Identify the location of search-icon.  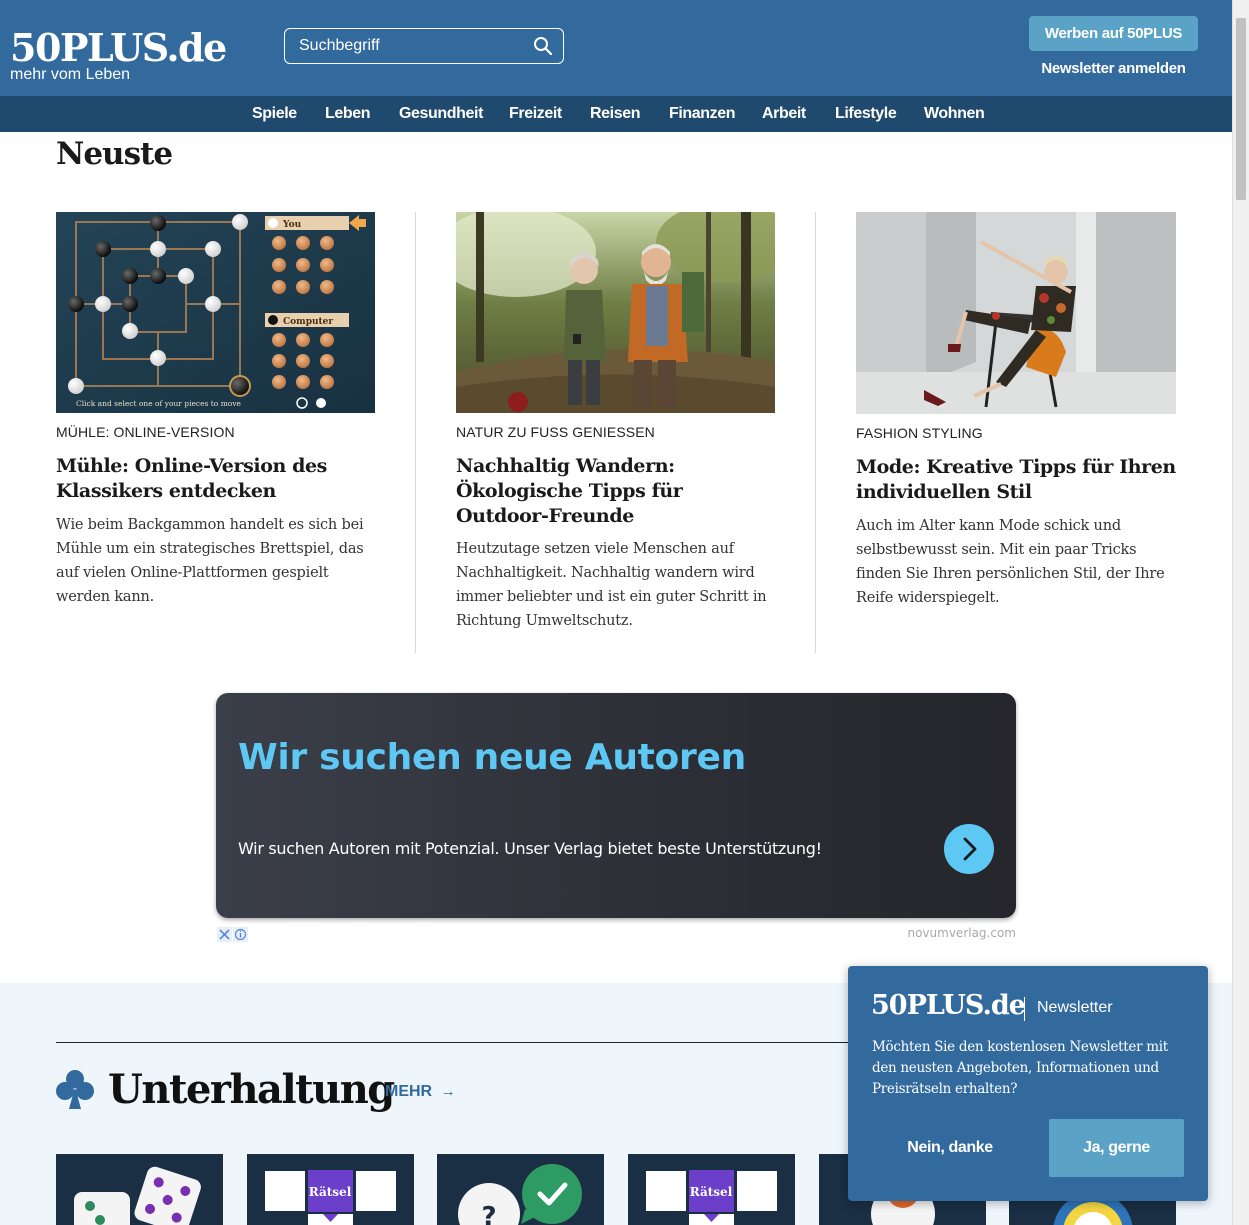
(543, 46).